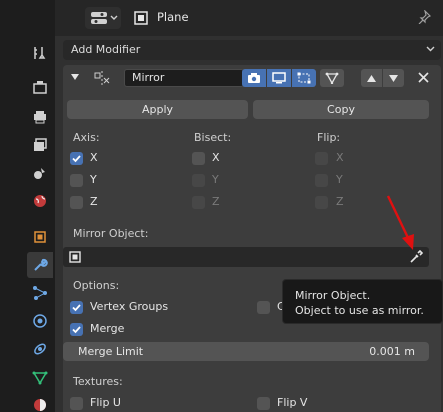 This screenshot has width=443, height=412. What do you see at coordinates (263, 307) in the screenshot?
I see `clipping-checkbox` at bounding box center [263, 307].